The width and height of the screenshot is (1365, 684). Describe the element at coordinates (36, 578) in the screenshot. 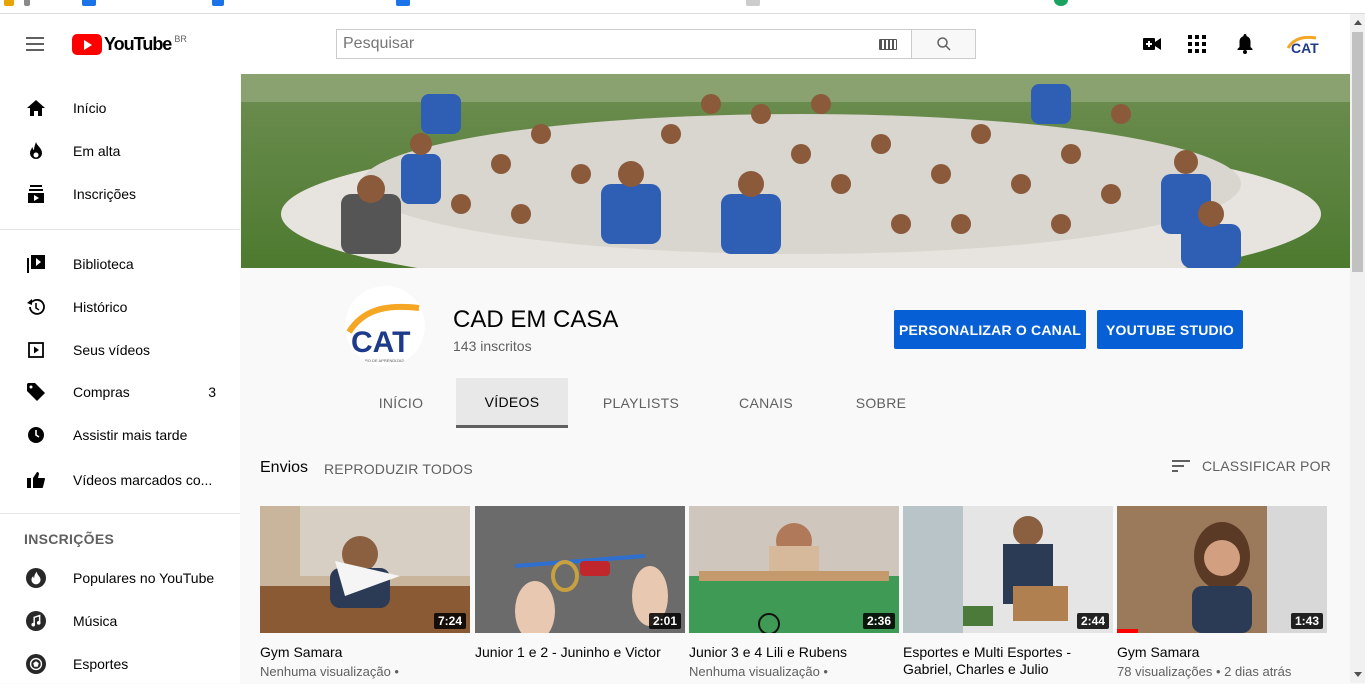

I see `popular-icon` at that location.